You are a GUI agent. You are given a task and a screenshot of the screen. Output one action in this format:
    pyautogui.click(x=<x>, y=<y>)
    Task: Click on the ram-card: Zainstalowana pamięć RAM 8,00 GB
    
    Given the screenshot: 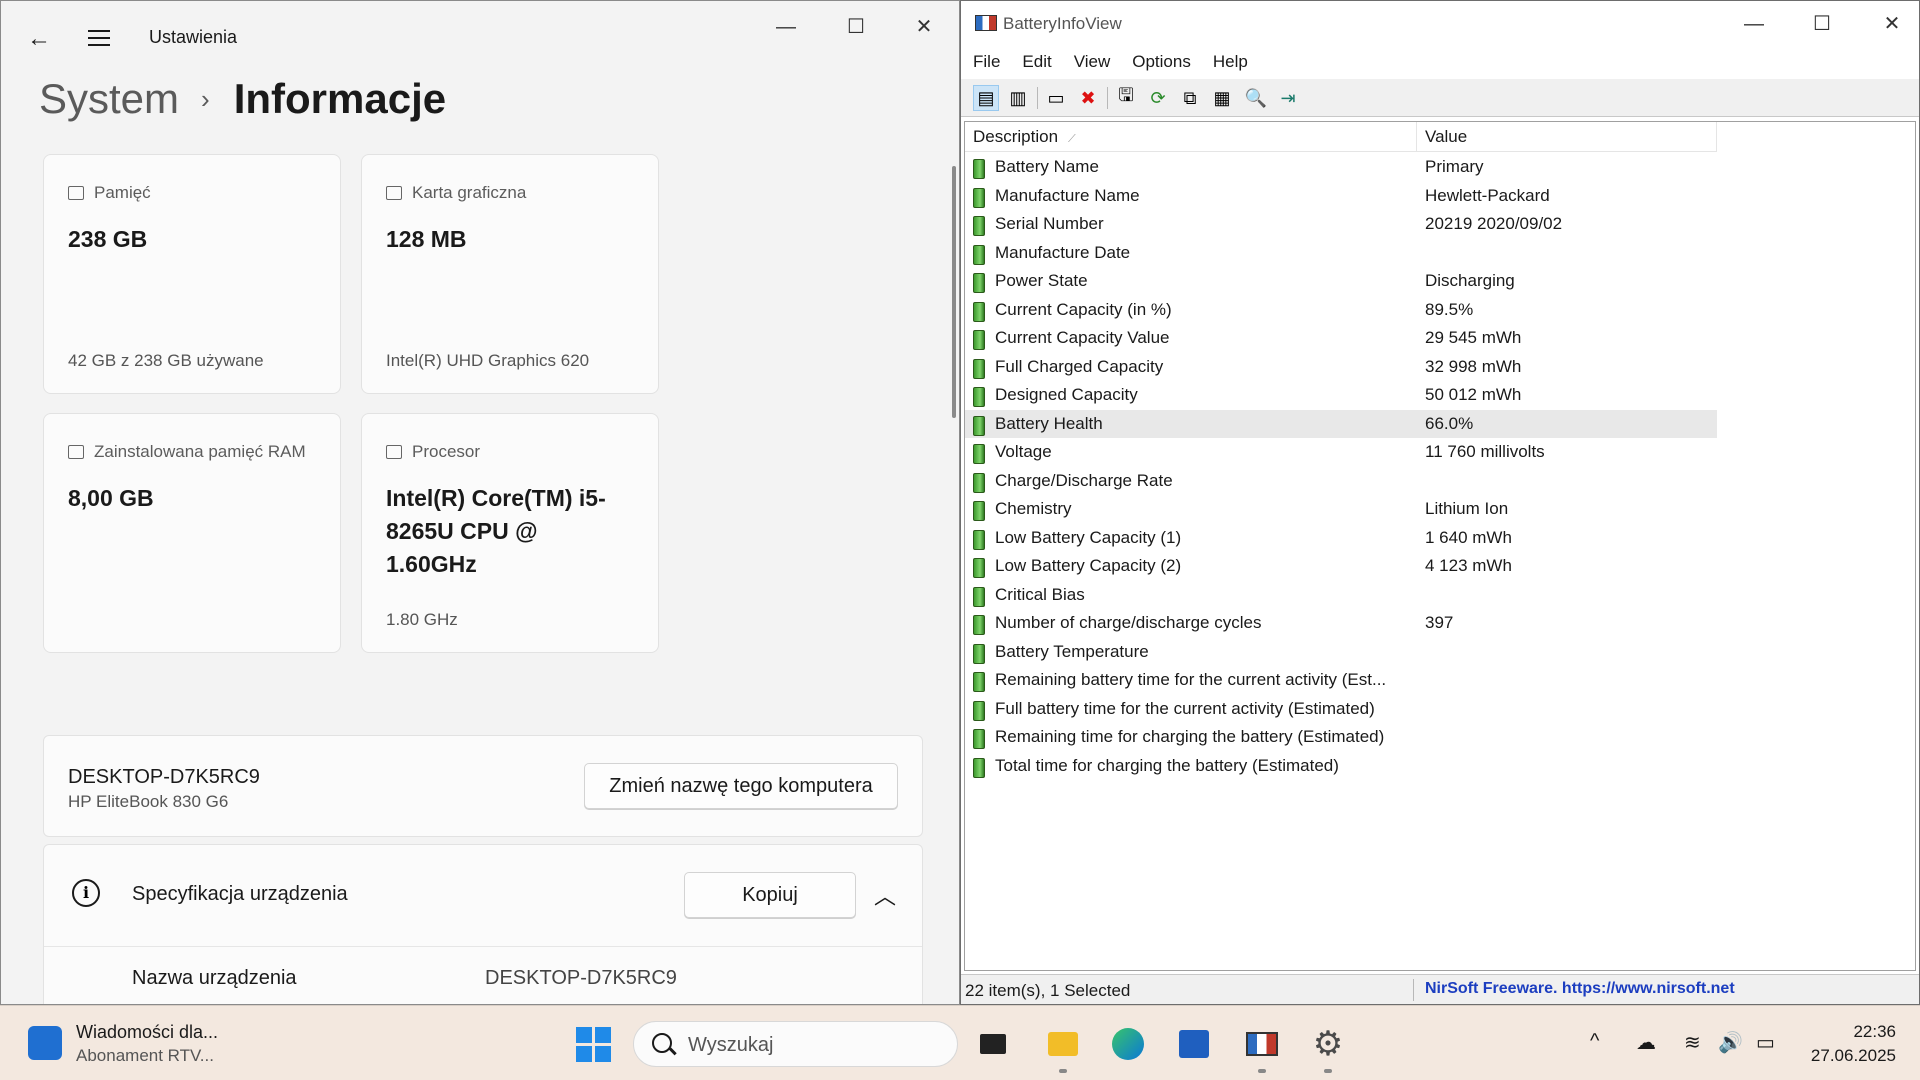 What is the action you would take?
    pyautogui.click(x=192, y=533)
    